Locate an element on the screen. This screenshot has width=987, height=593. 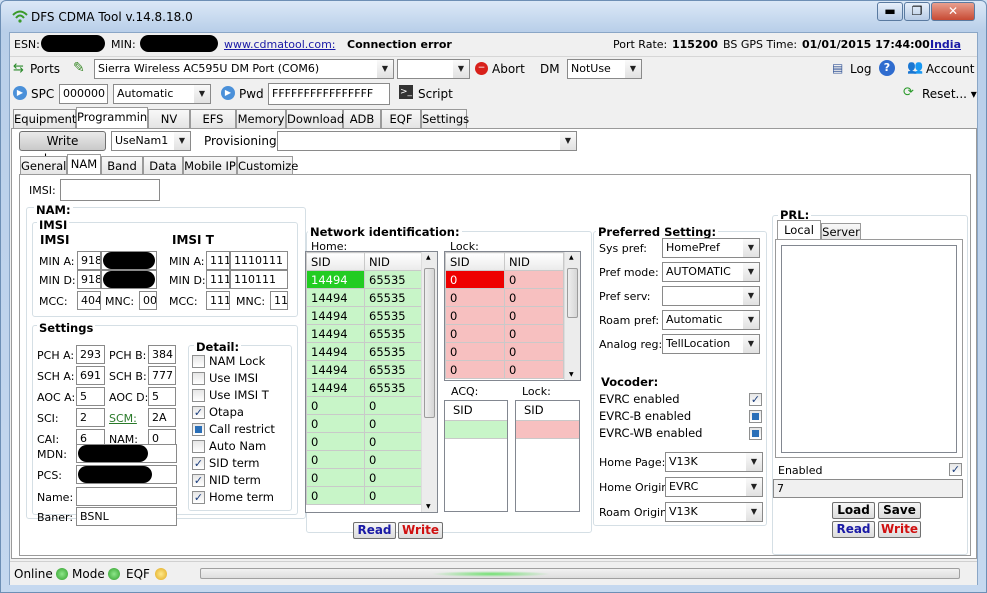
sch-a-input: 691 is located at coordinates (90, 375).